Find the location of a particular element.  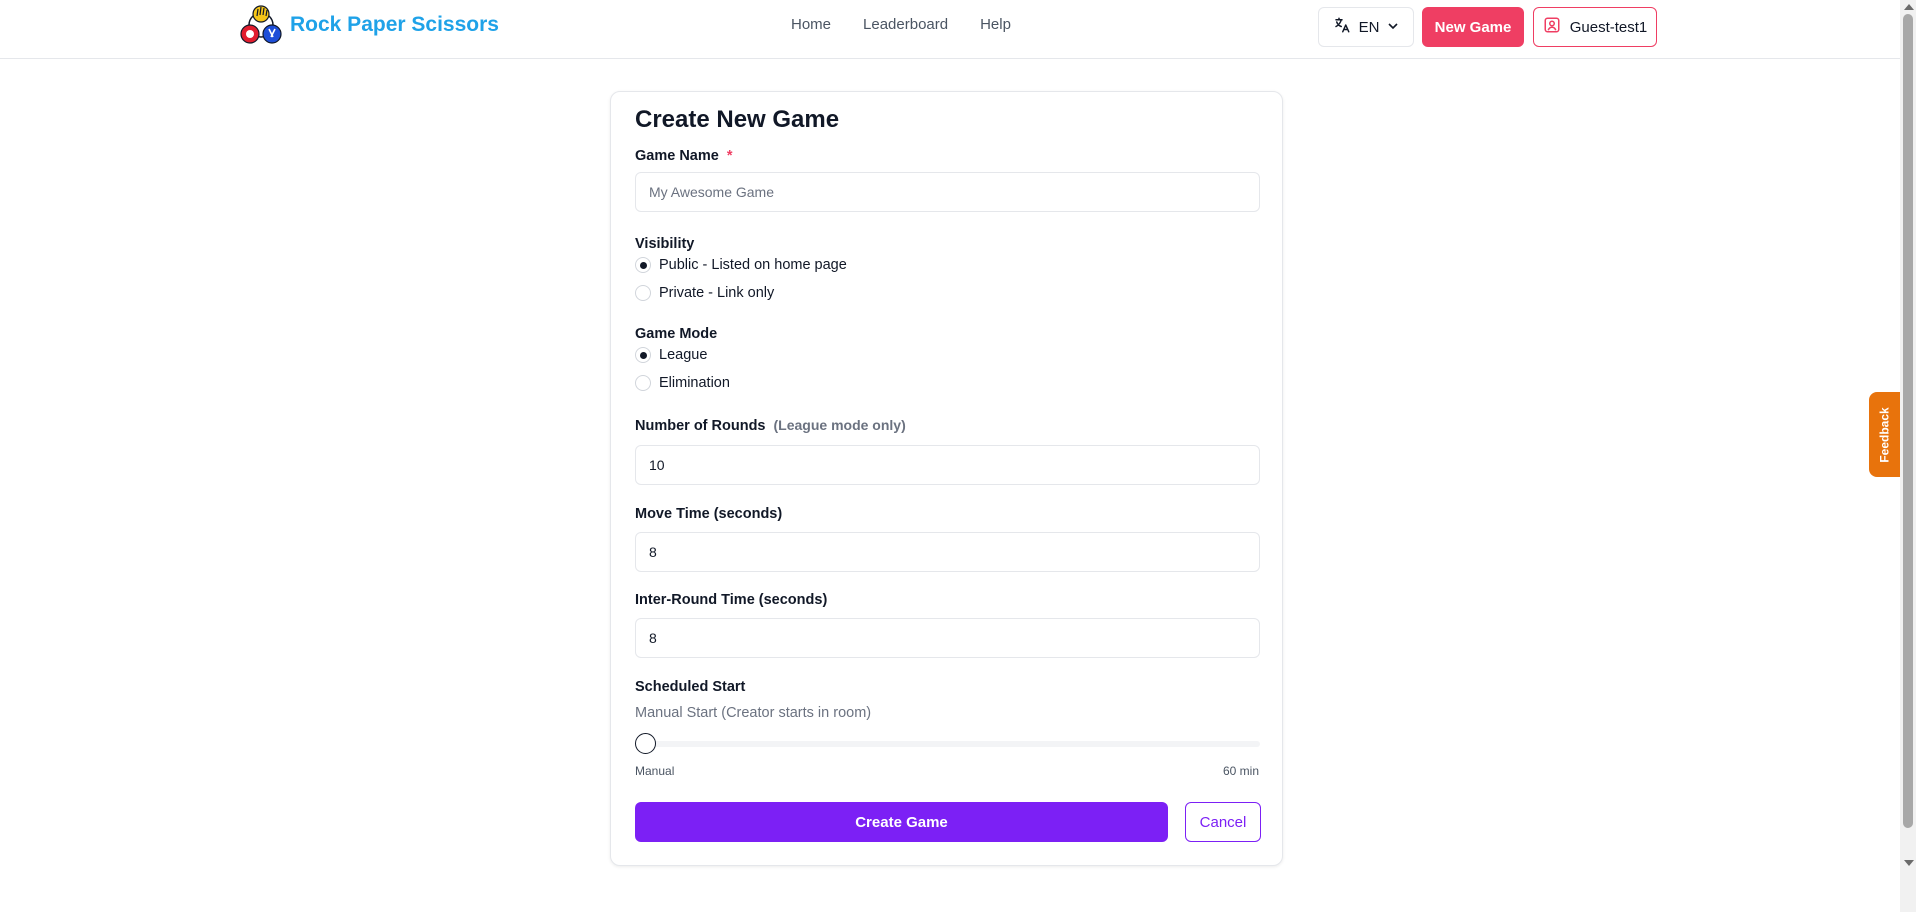

scroll-thumb is located at coordinates (1908, 421).